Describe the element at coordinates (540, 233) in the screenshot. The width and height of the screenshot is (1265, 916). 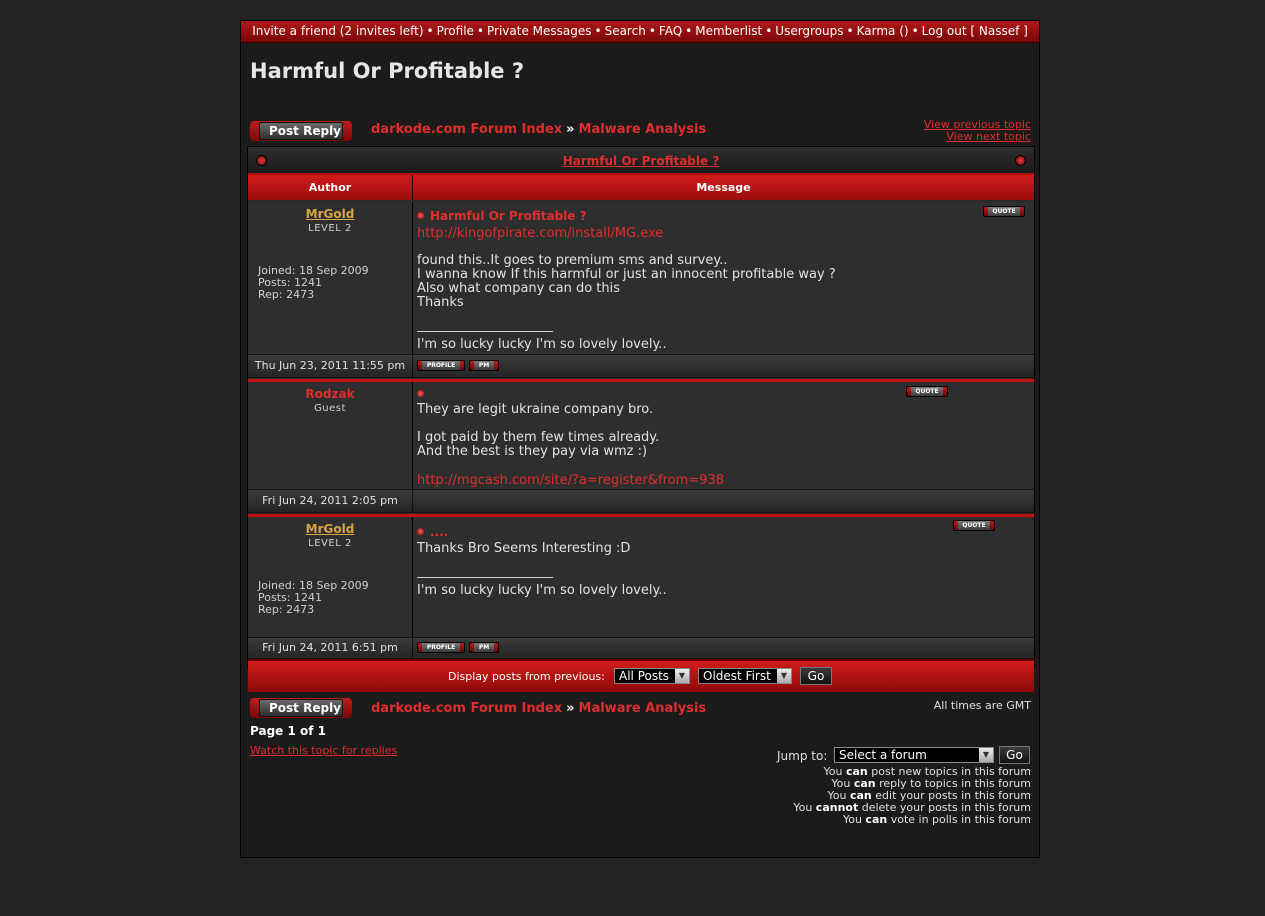
I see `post-link: http://kingofpirate.com/install/MG.exe` at that location.